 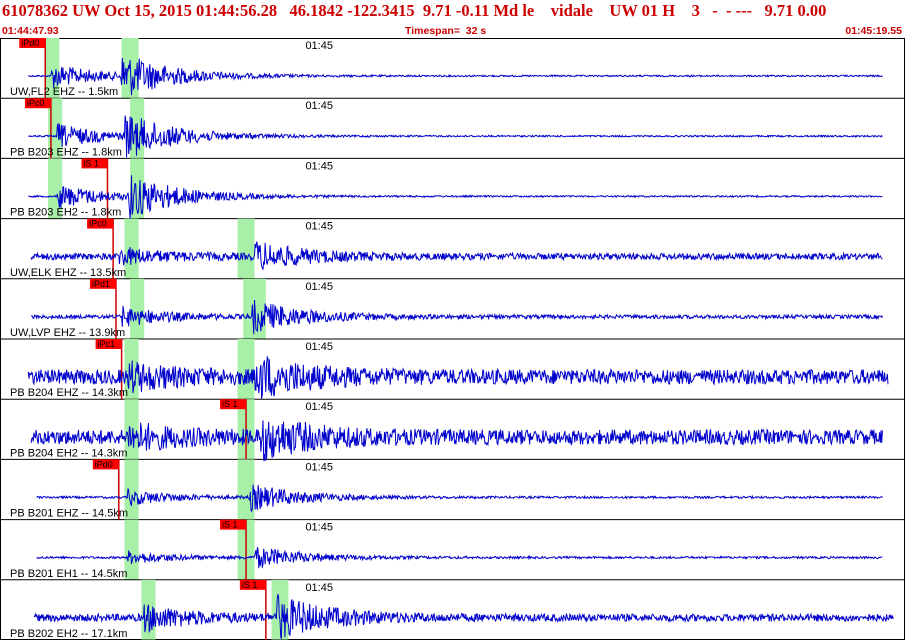 I want to click on station-label: PB B204 EH2 -- 14.3km, so click(x=68, y=453).